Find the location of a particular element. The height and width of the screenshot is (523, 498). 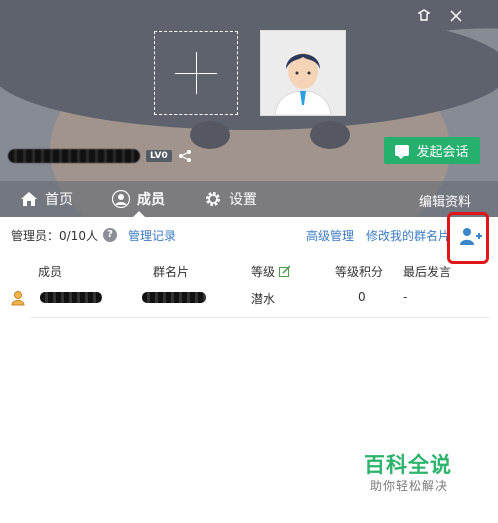

help-icon: ? is located at coordinates (110, 235).